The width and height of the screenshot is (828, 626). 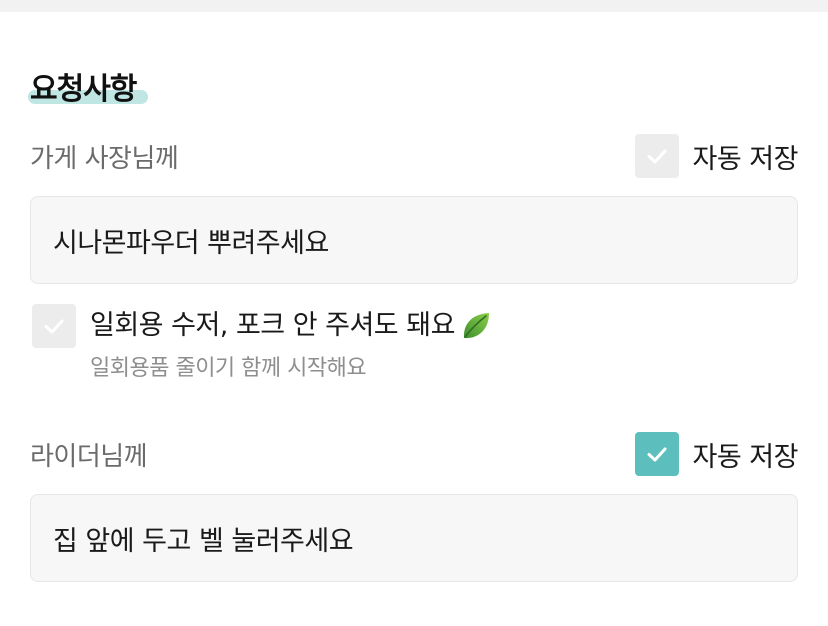 I want to click on store-autosave-label: 자동 저장, so click(x=745, y=159).